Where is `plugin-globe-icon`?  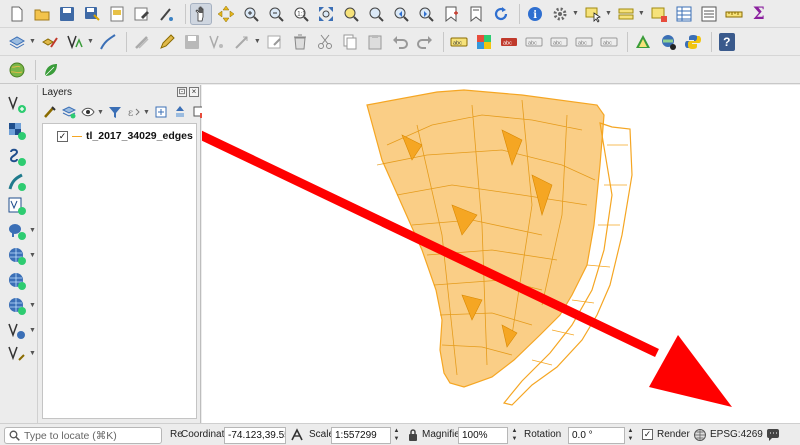
plugin-globe-icon is located at coordinates (17, 70).